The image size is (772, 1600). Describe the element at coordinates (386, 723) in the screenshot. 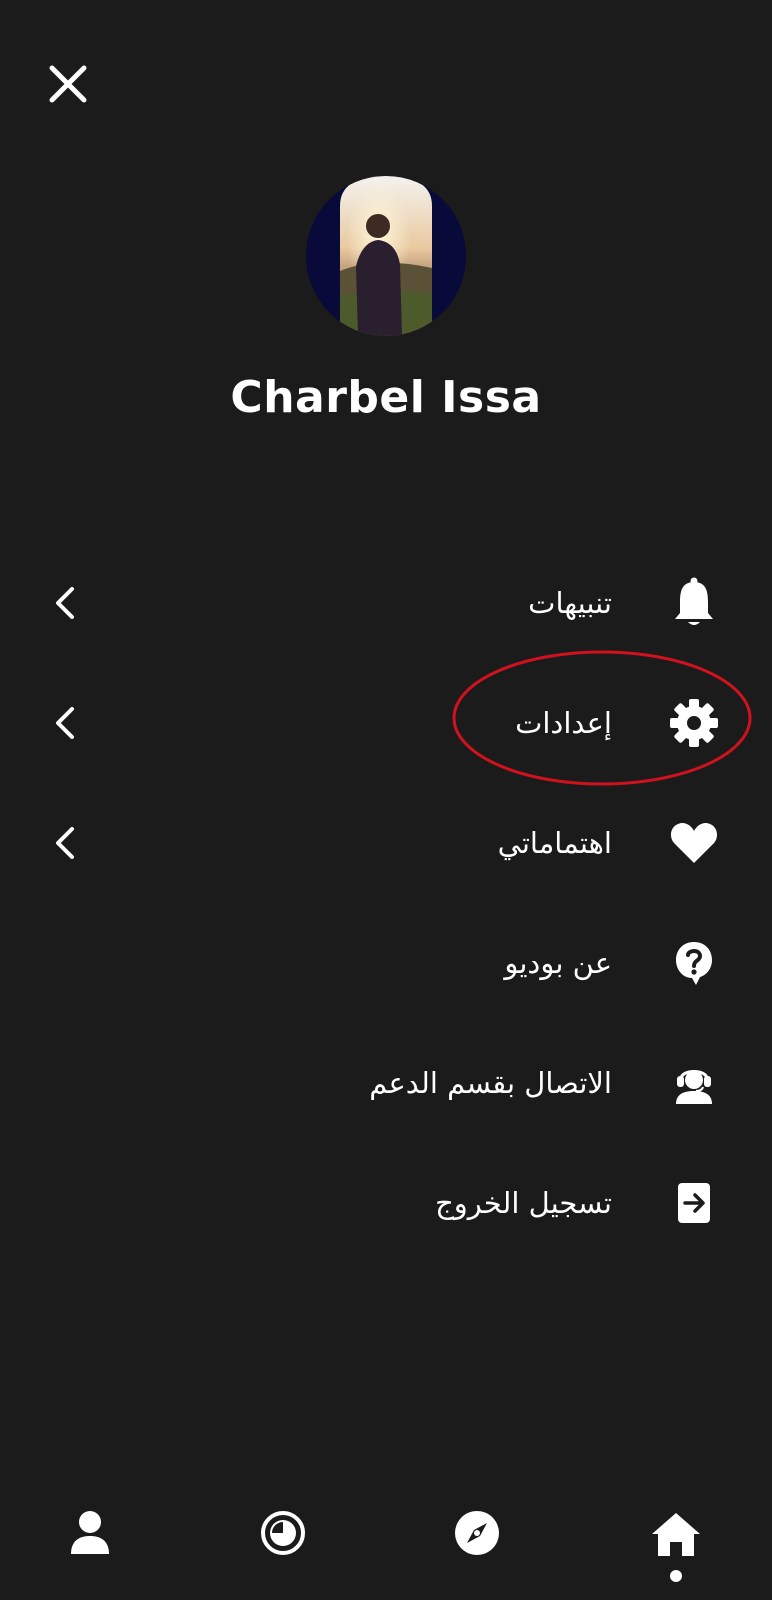

I see `menu-item-settings: إعدادات` at that location.